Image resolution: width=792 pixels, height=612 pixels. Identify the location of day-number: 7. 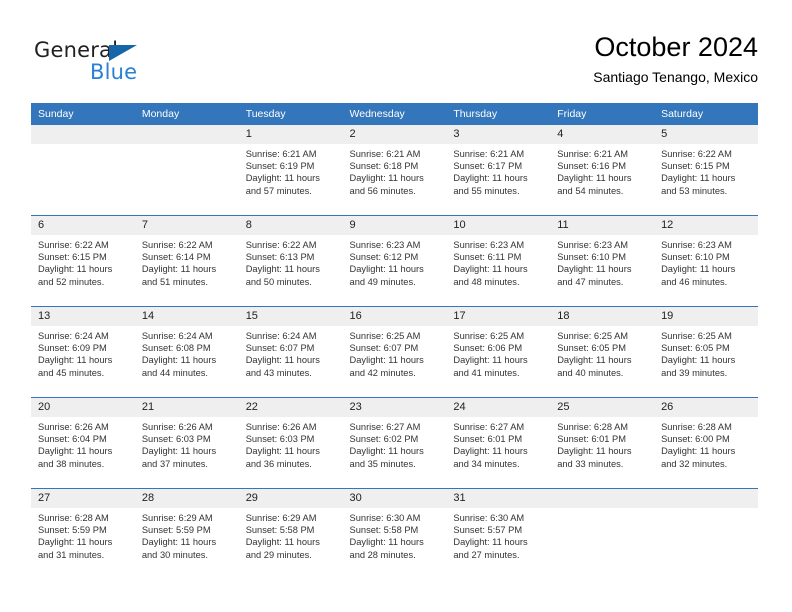
(186, 225).